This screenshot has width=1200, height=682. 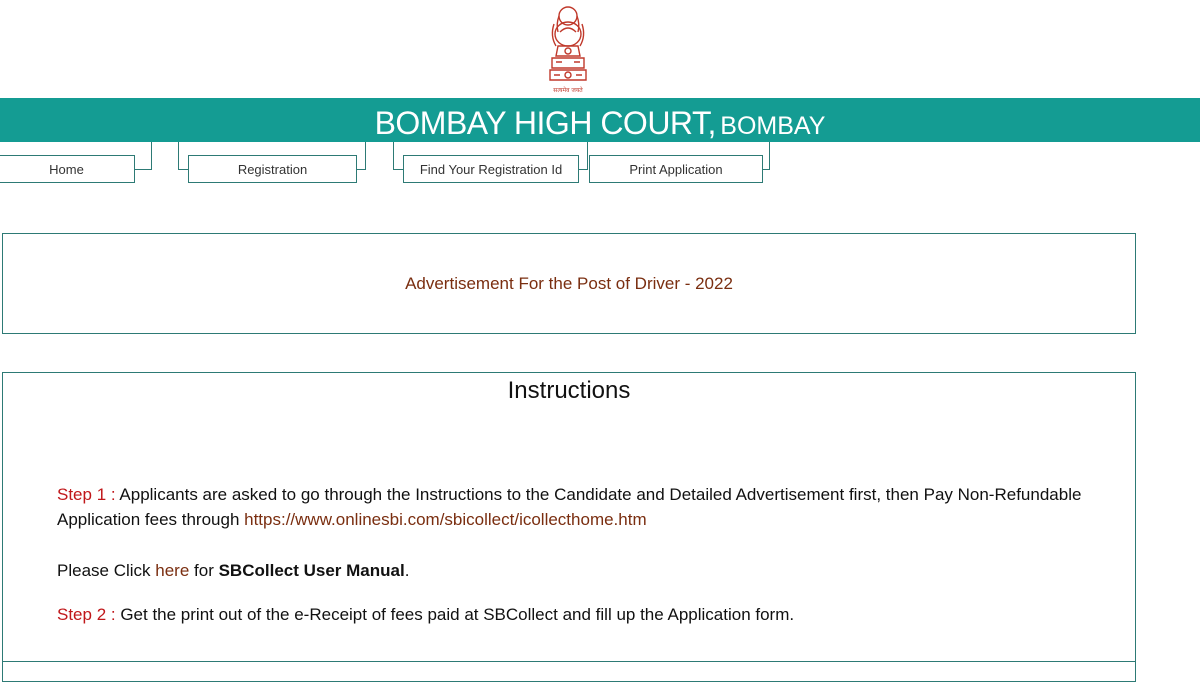 What do you see at coordinates (569, 390) in the screenshot?
I see `instructions-heading: Instructions` at bounding box center [569, 390].